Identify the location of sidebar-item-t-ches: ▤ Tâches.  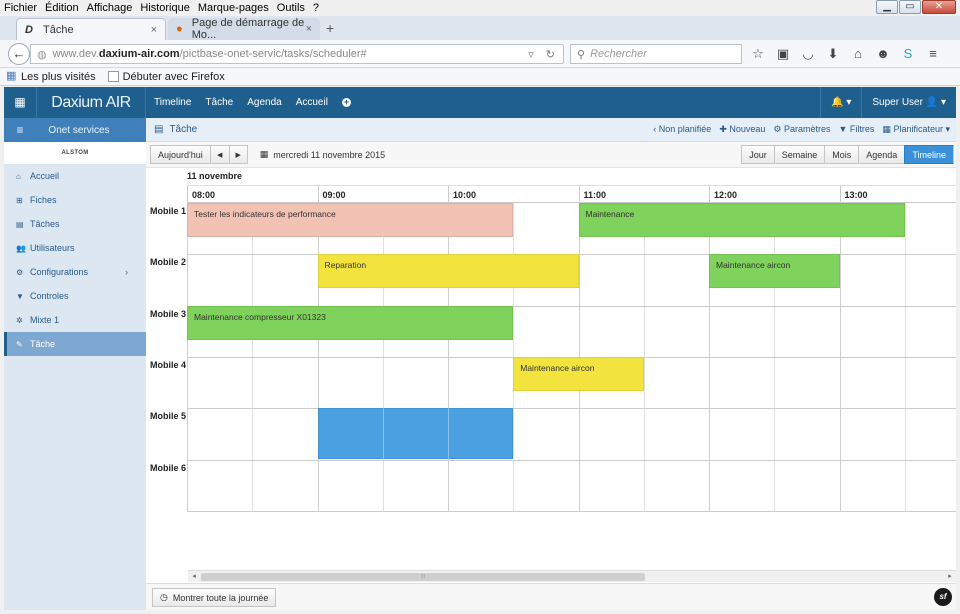
(75, 224).